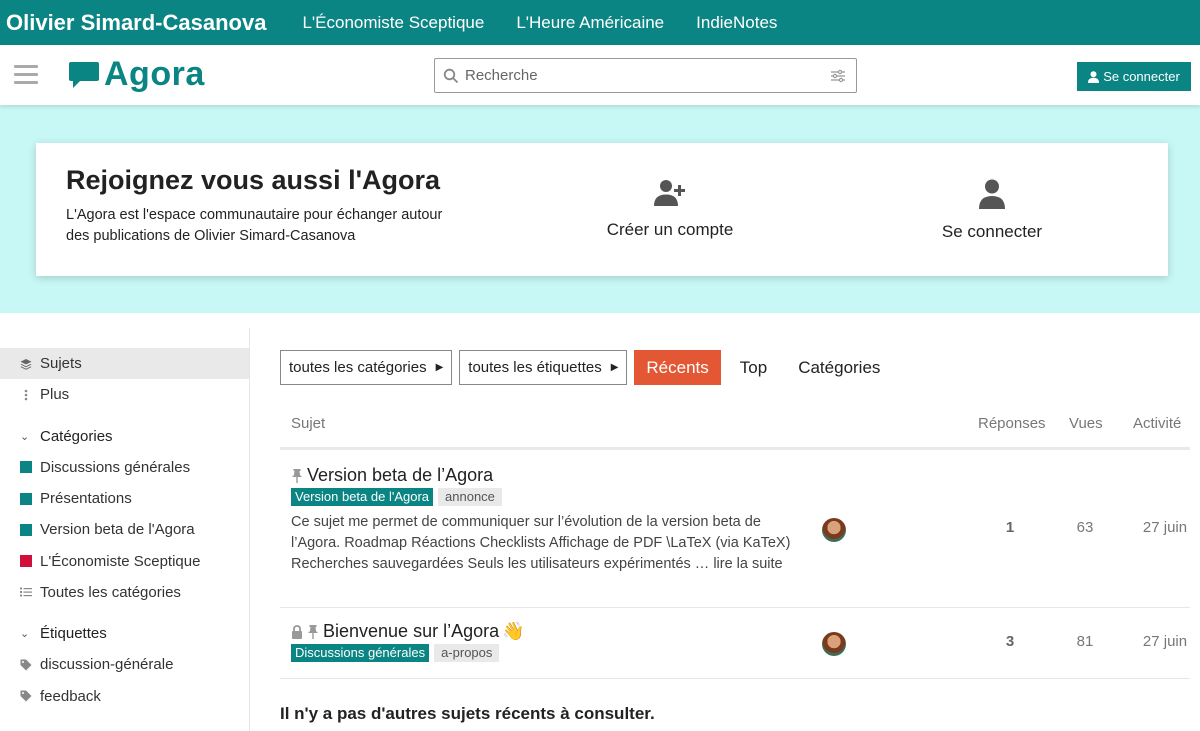  Describe the element at coordinates (117, 530) in the screenshot. I see `sidebar-item-label: Version beta de l'Agora` at that location.